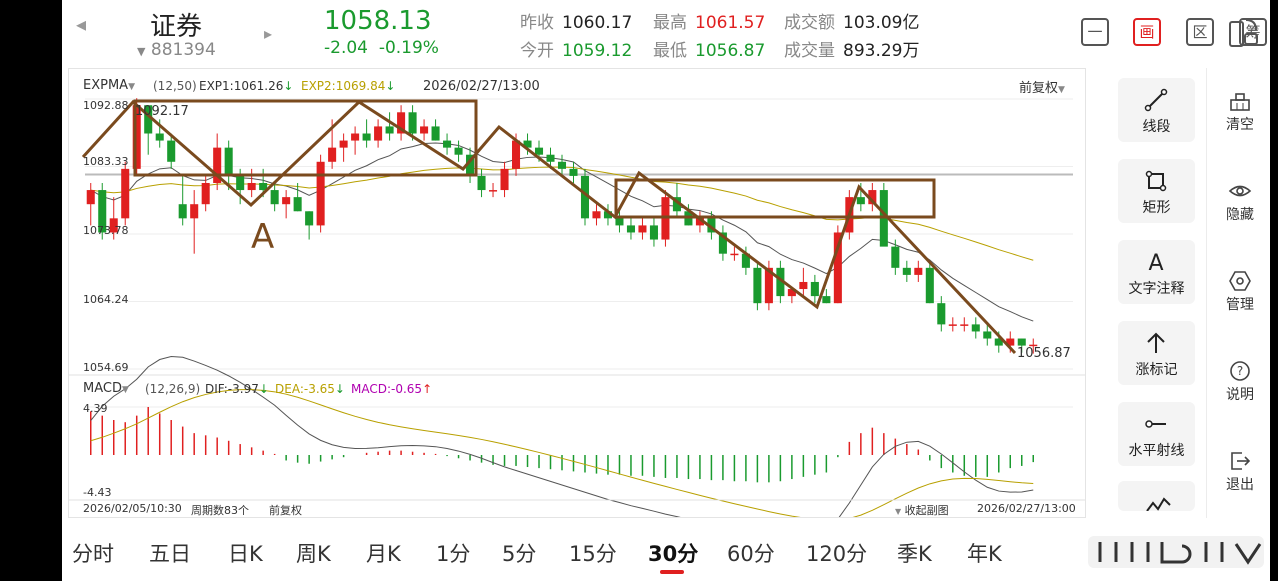 The width and height of the screenshot is (1278, 581). I want to click on dif-value: DIF:-3.97↓, so click(237, 389).